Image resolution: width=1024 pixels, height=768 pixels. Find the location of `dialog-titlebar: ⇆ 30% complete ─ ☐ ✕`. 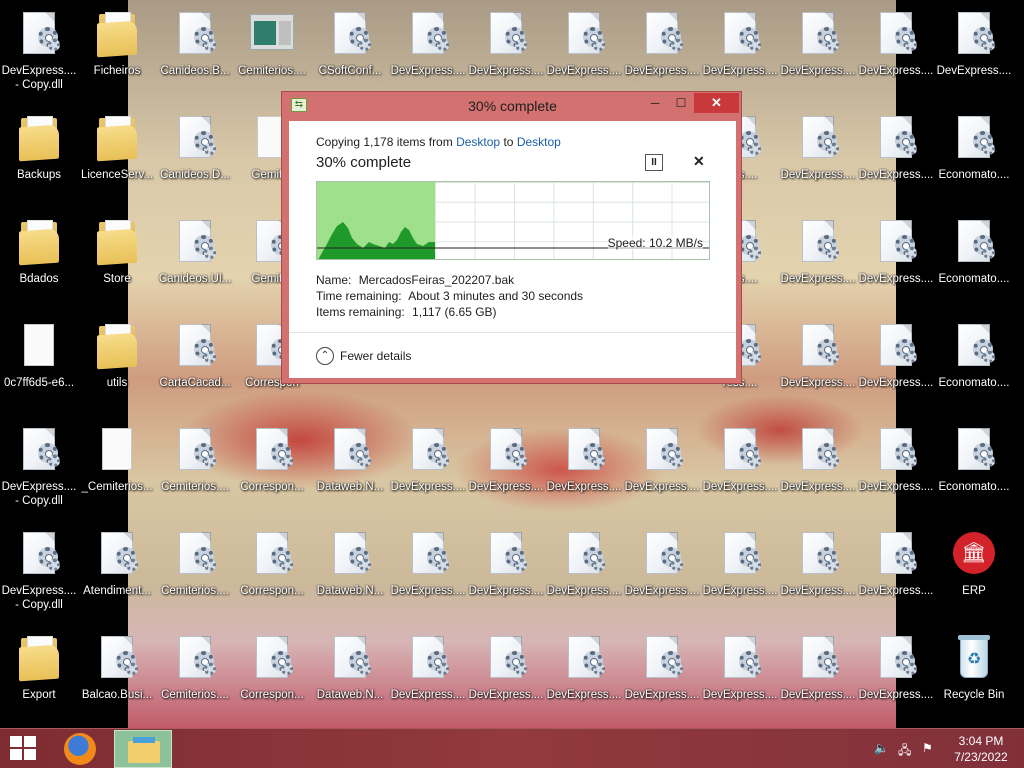

dialog-titlebar: ⇆ 30% complete ─ ☐ ✕ is located at coordinates (511, 106).